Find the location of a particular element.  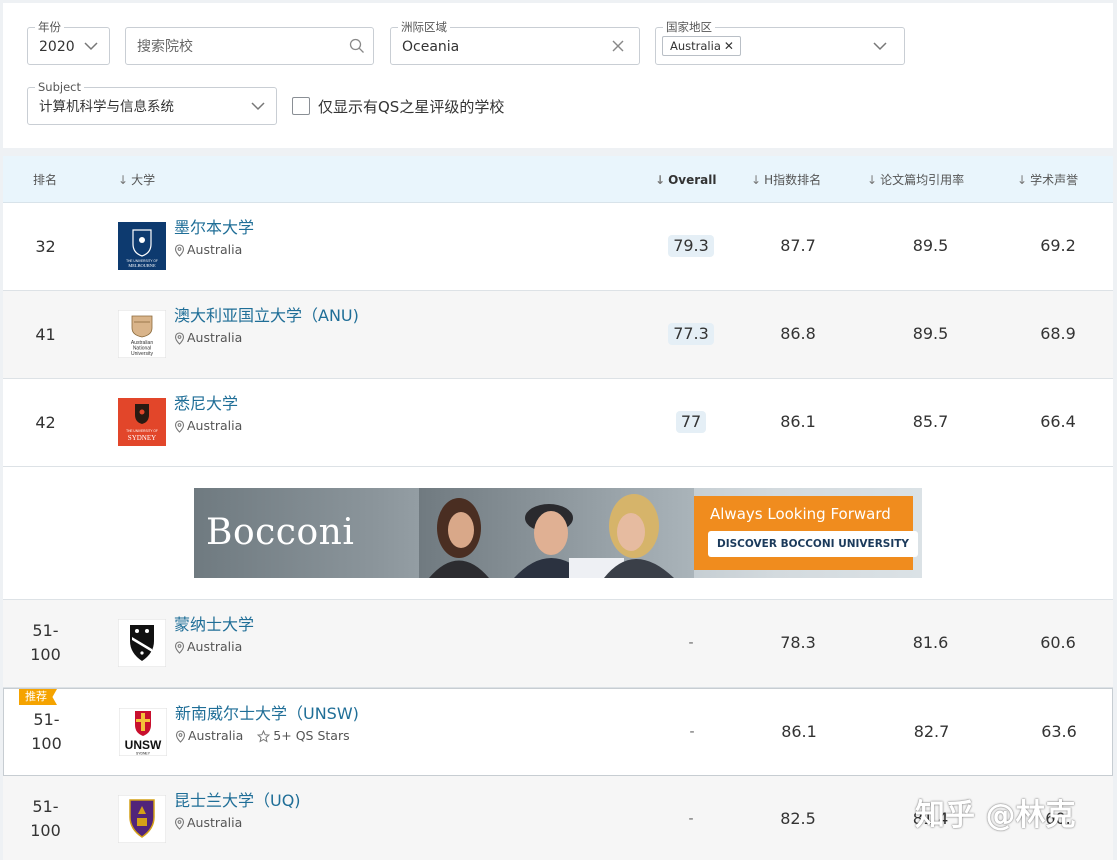

rank: 32 is located at coordinates (45, 246).